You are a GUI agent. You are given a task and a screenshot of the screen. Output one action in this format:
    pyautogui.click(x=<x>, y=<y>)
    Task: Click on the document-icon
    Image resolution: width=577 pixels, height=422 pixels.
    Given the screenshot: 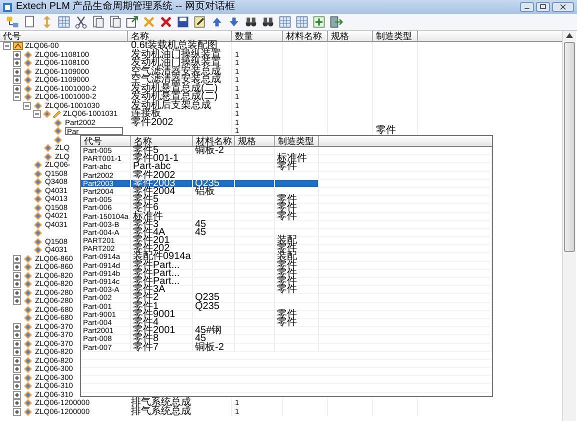 What is the action you would take?
    pyautogui.click(x=30, y=22)
    